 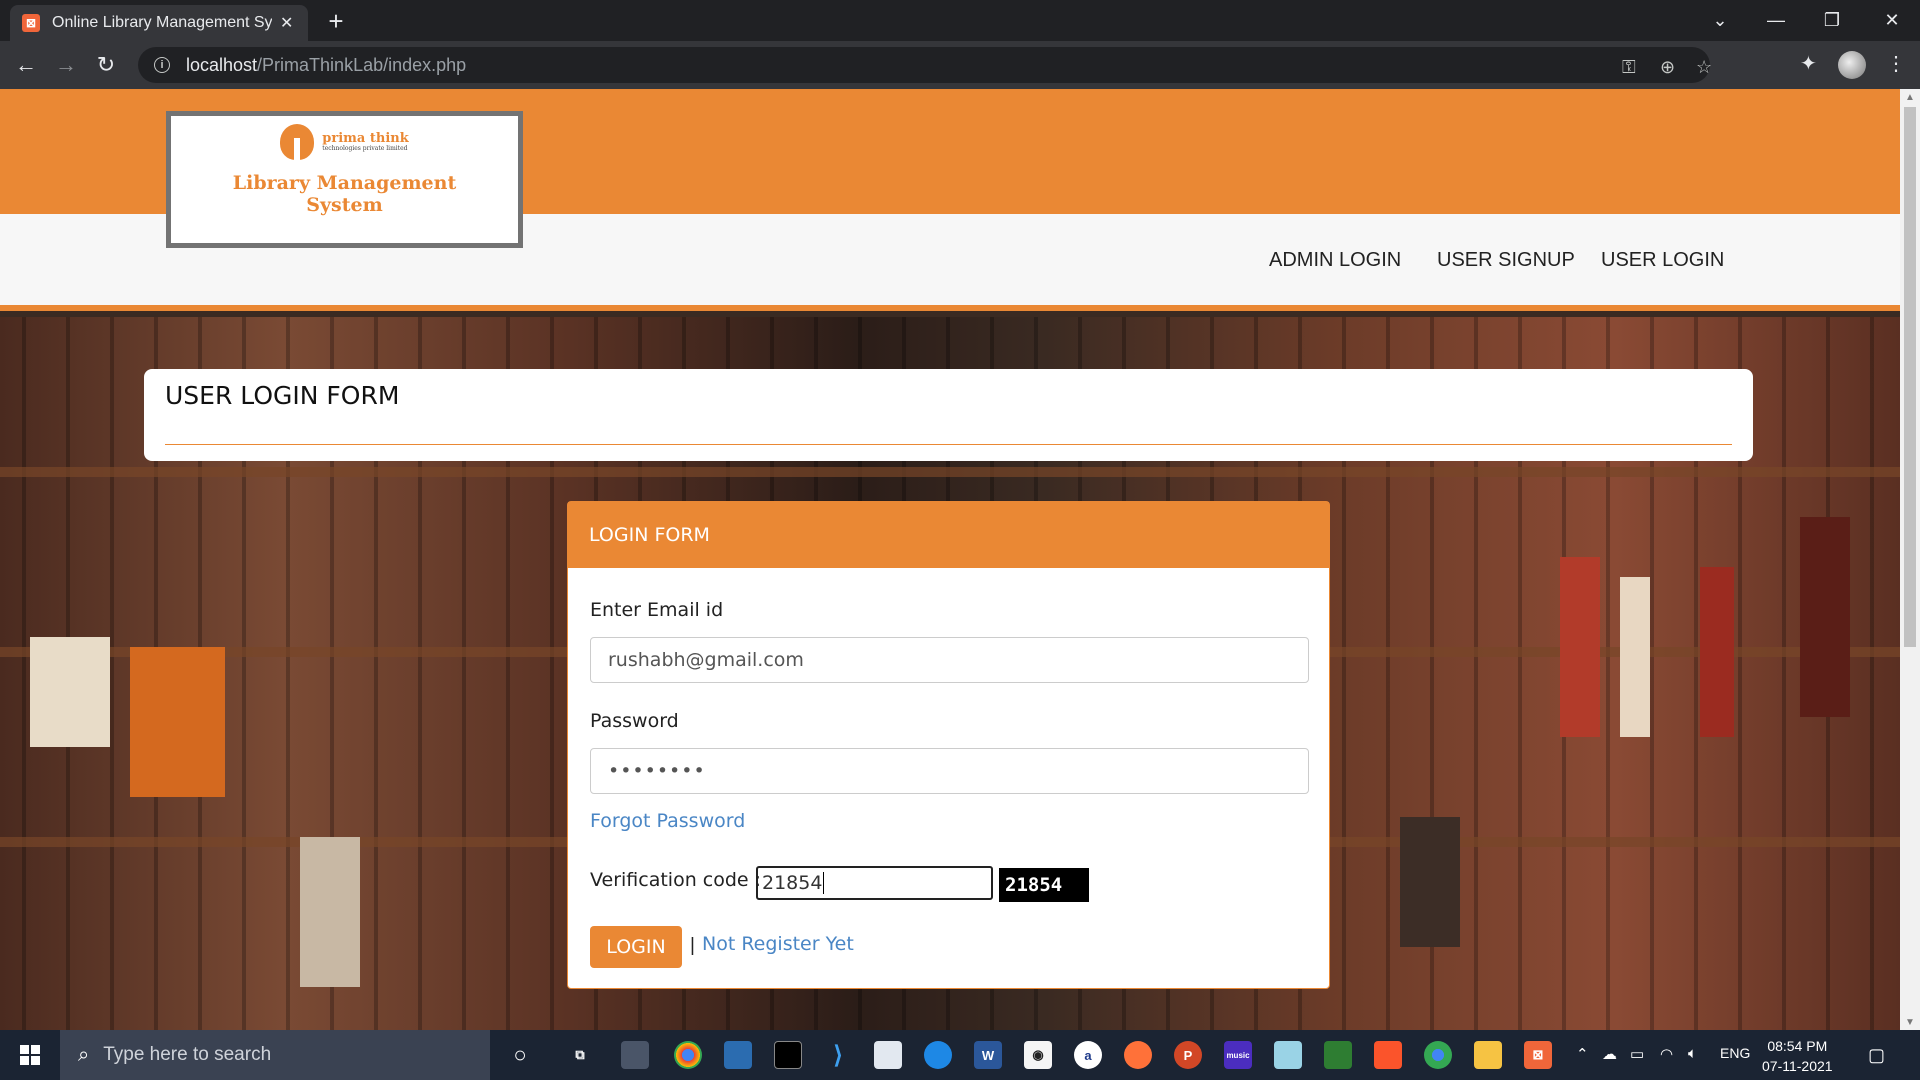 I want to click on chrome-icon, so click(x=688, y=1055).